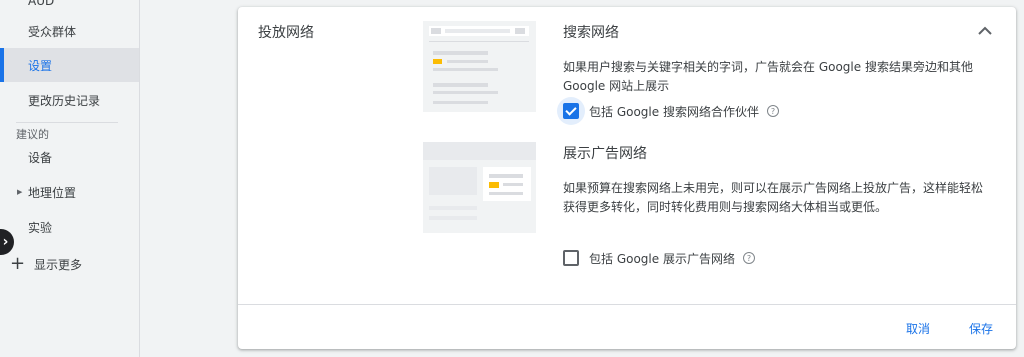 This screenshot has width=1024, height=357. Describe the element at coordinates (5, 242) in the screenshot. I see `chevron-right-icon: ›` at that location.